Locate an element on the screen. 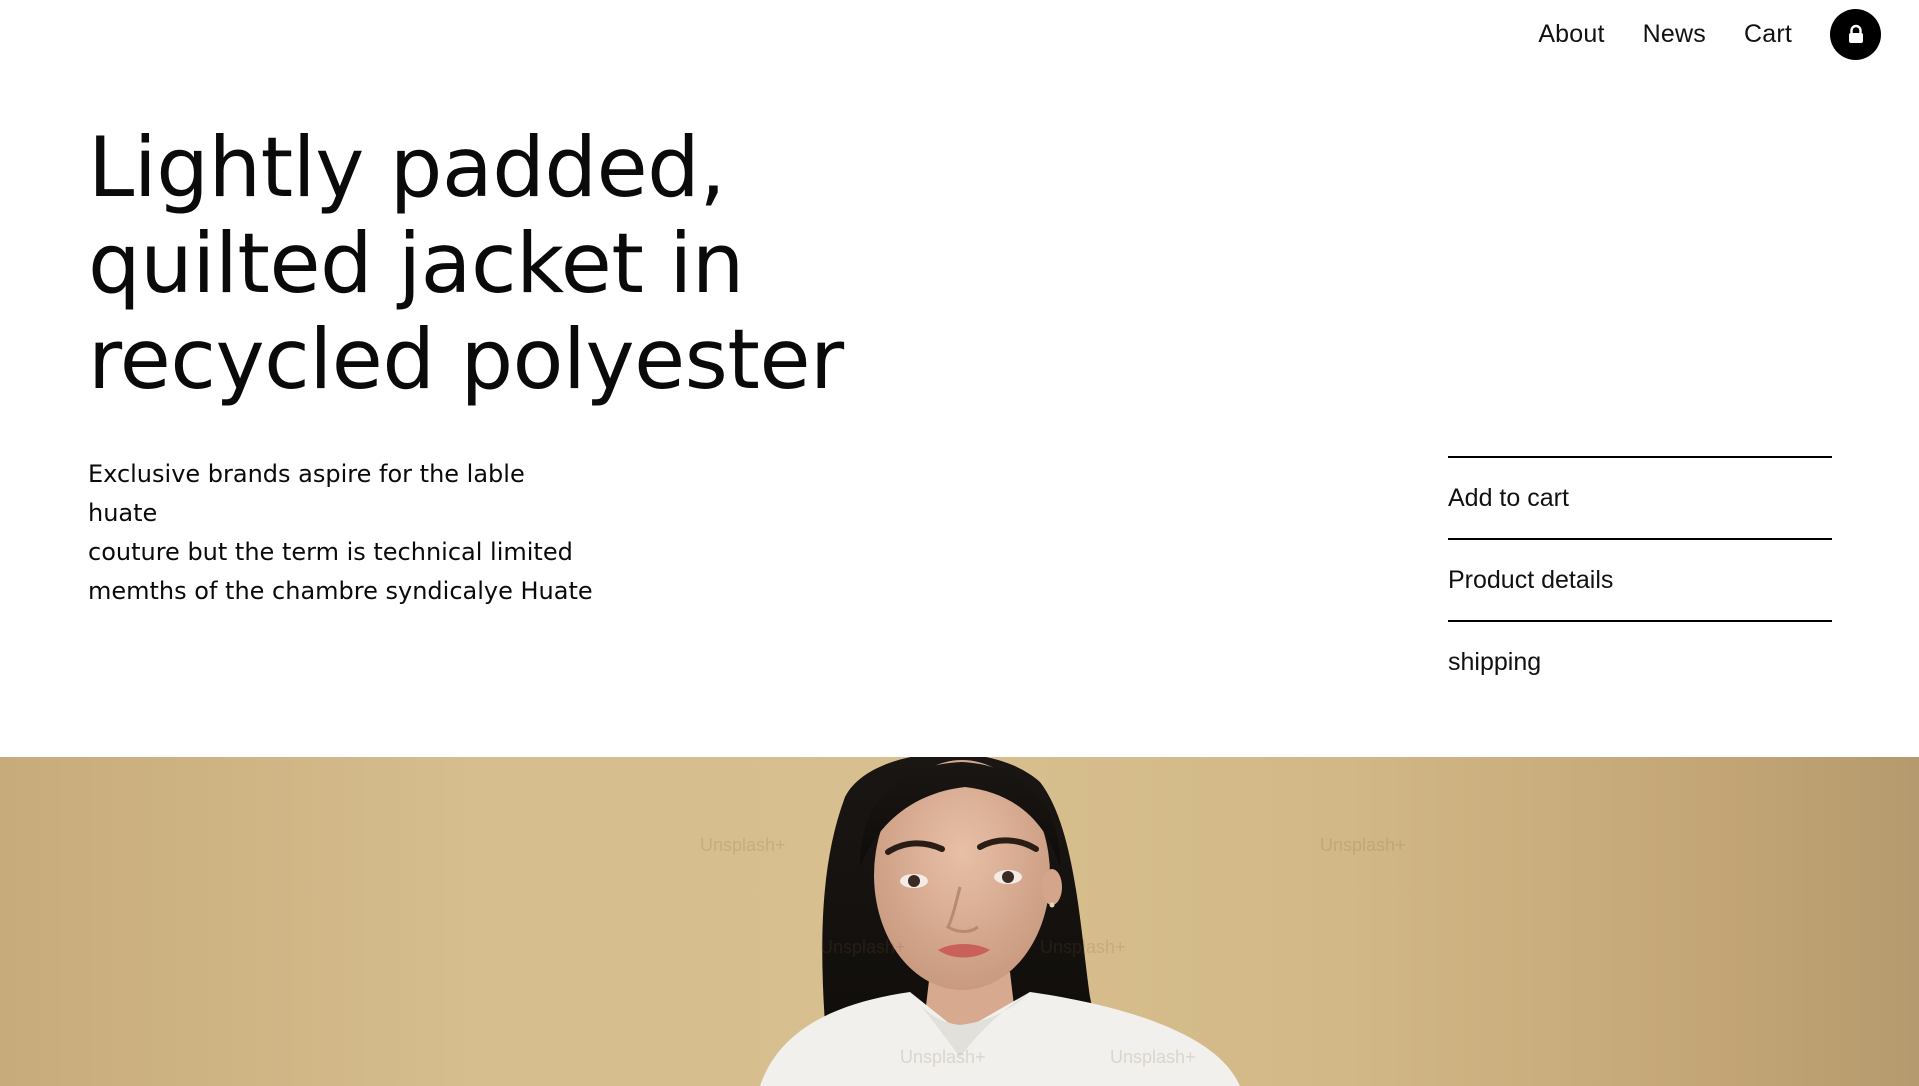  nav-link-cart: Cart is located at coordinates (1768, 34).